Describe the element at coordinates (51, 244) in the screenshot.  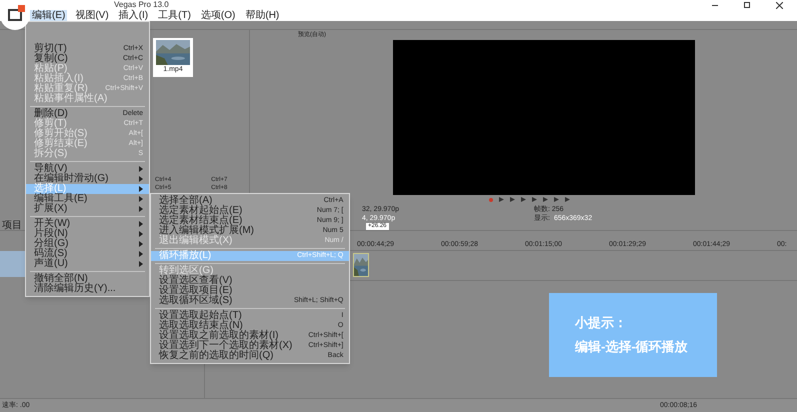
I see `menu-label: 分组(G)` at that location.